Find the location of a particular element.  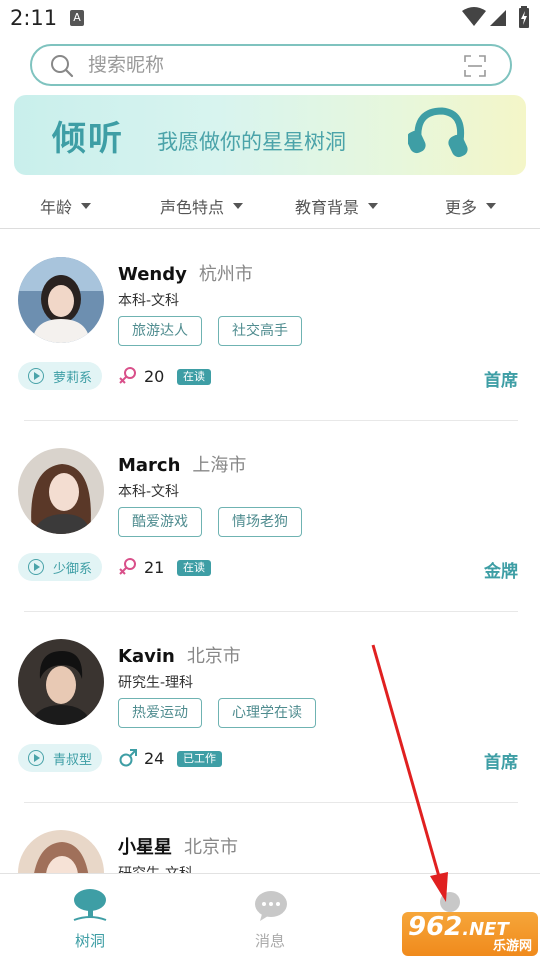

filter-label: 教育背景 is located at coordinates (327, 207).